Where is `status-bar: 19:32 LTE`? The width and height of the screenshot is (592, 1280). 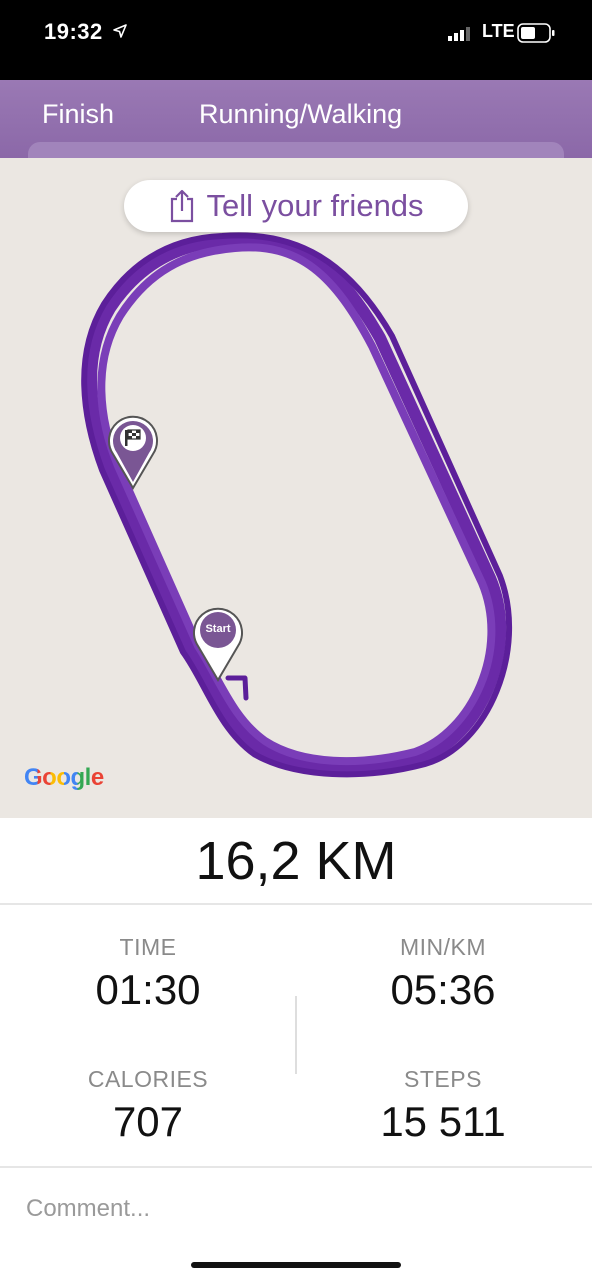 status-bar: 19:32 LTE is located at coordinates (296, 40).